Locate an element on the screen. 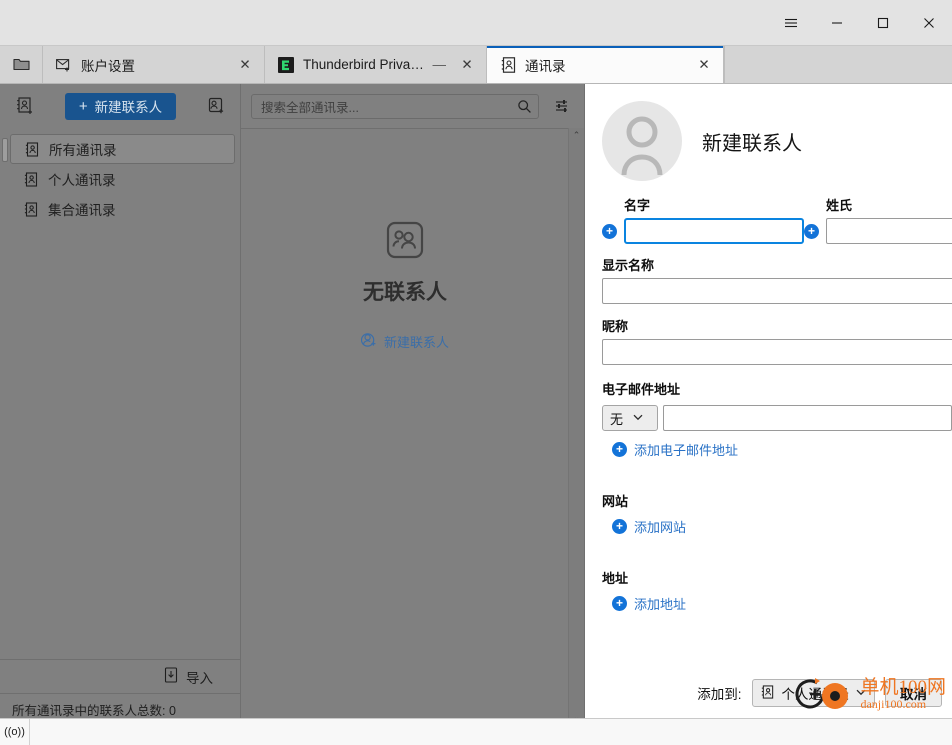  avatar is located at coordinates (642, 141).